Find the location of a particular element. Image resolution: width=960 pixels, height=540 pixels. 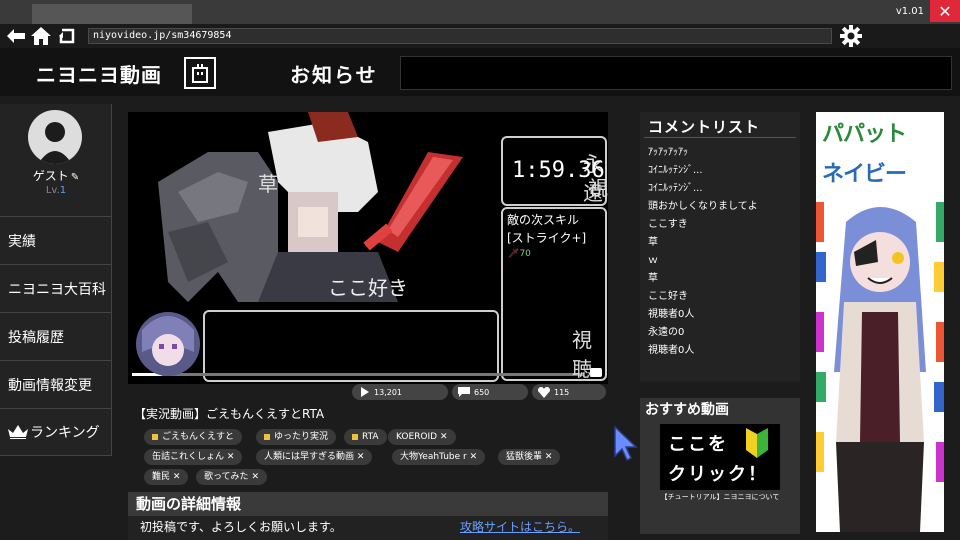

skill-label: 敵の次スキル is located at coordinates (543, 220).